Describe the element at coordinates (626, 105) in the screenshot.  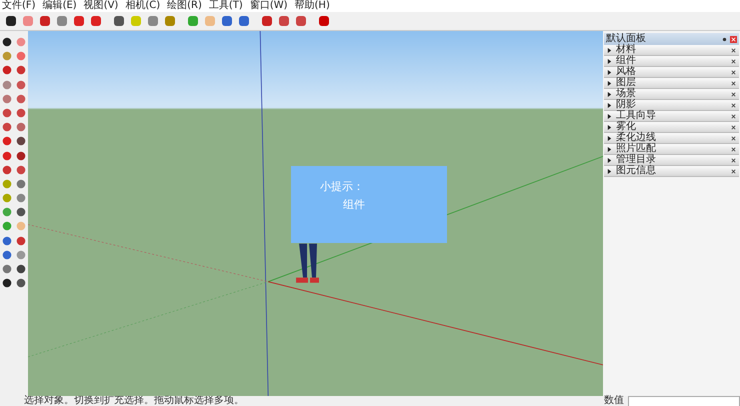
I see `panel-section-label: 阴影` at that location.